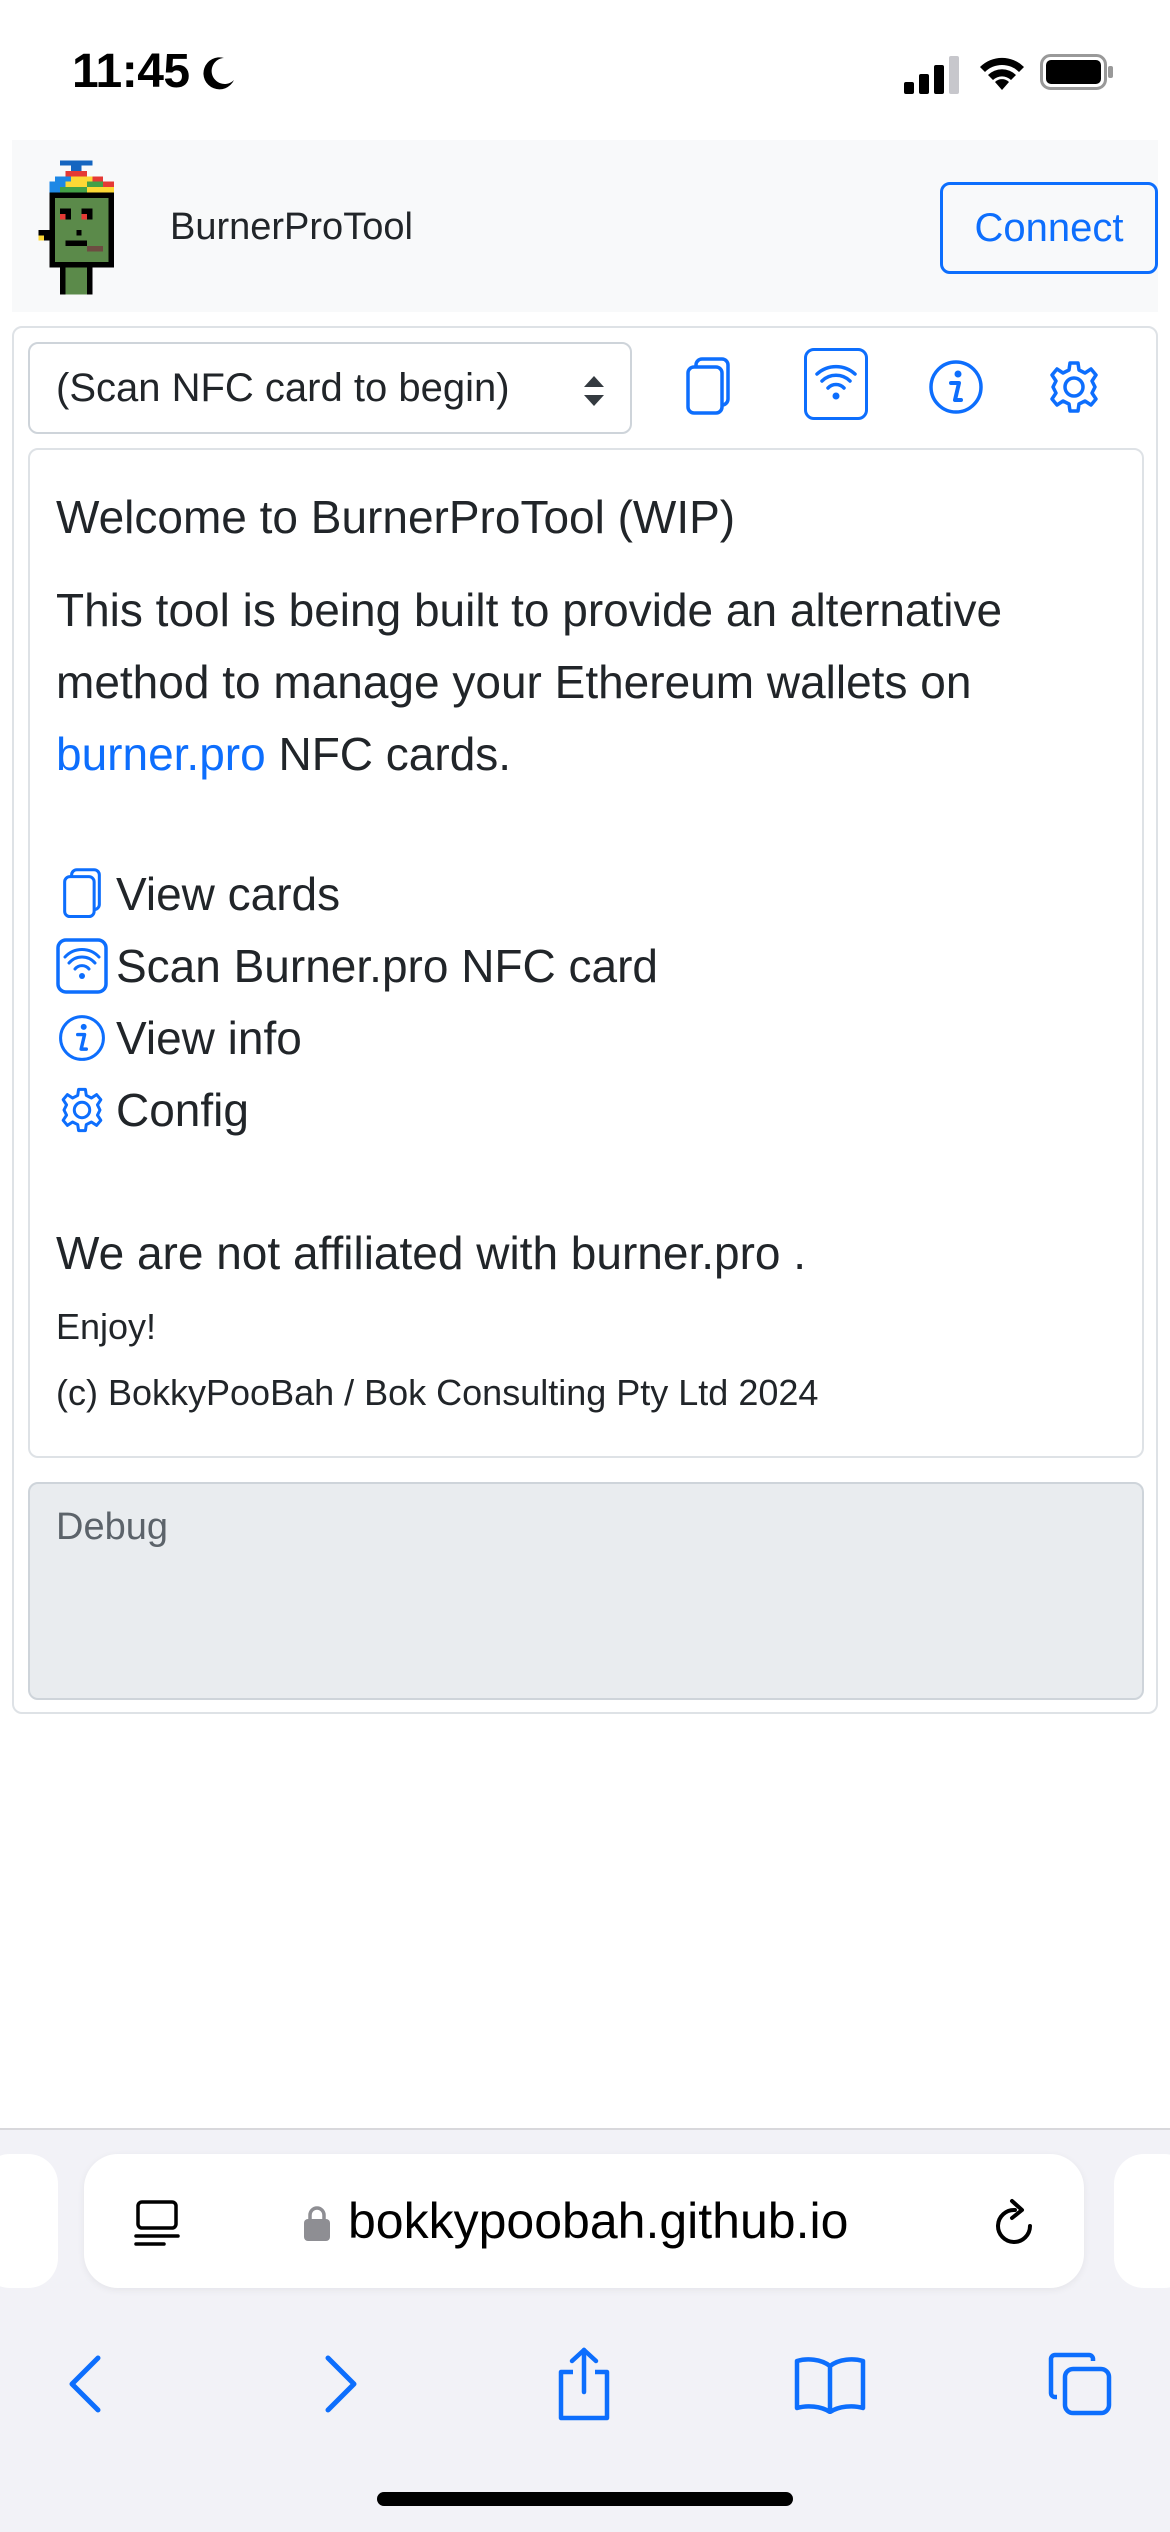  Describe the element at coordinates (1002, 73) in the screenshot. I see `wifi-icon` at that location.